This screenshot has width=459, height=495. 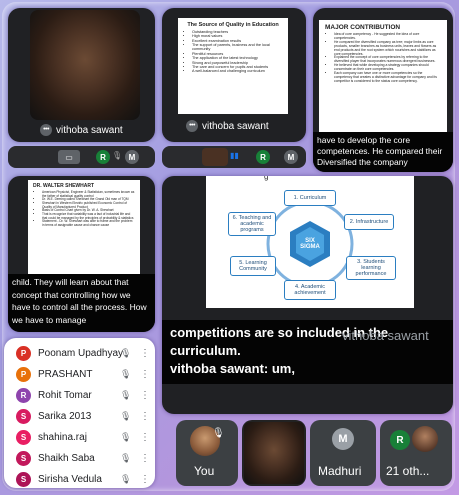 I want to click on control-bar-middle: ▮▮ R M, so click(x=234, y=157).